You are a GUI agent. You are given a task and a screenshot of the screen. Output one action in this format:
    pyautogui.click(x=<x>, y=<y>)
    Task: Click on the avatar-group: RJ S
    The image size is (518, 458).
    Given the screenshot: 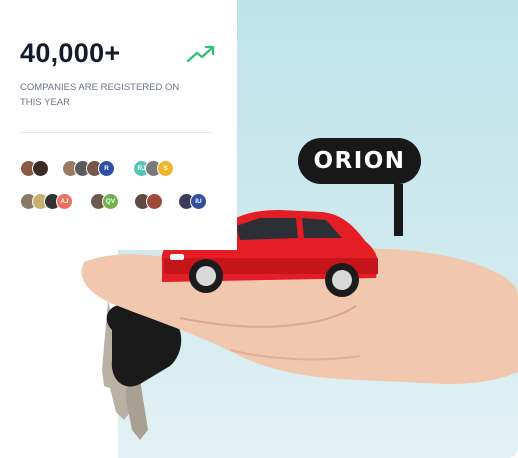 What is the action you would take?
    pyautogui.click(x=154, y=169)
    